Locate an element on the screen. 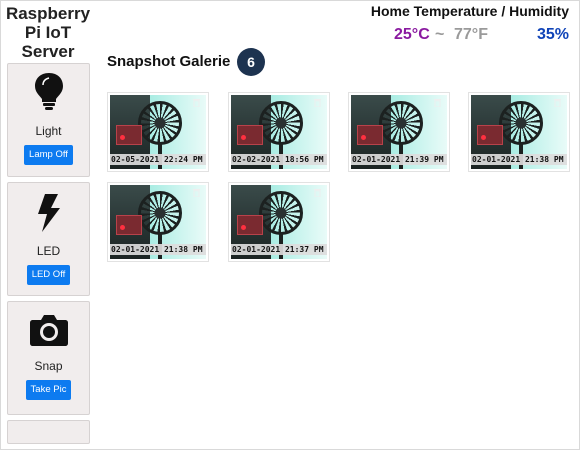 The image size is (580, 450). brand-line-2: Pi IoT is located at coordinates (48, 32).